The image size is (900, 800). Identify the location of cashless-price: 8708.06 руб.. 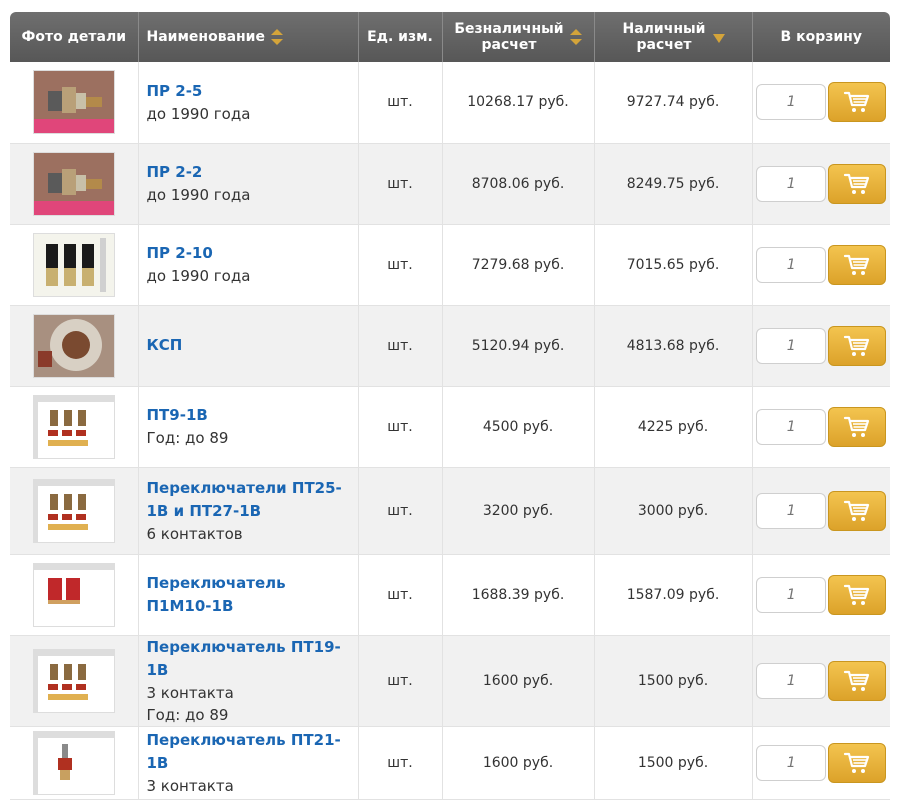
(518, 184).